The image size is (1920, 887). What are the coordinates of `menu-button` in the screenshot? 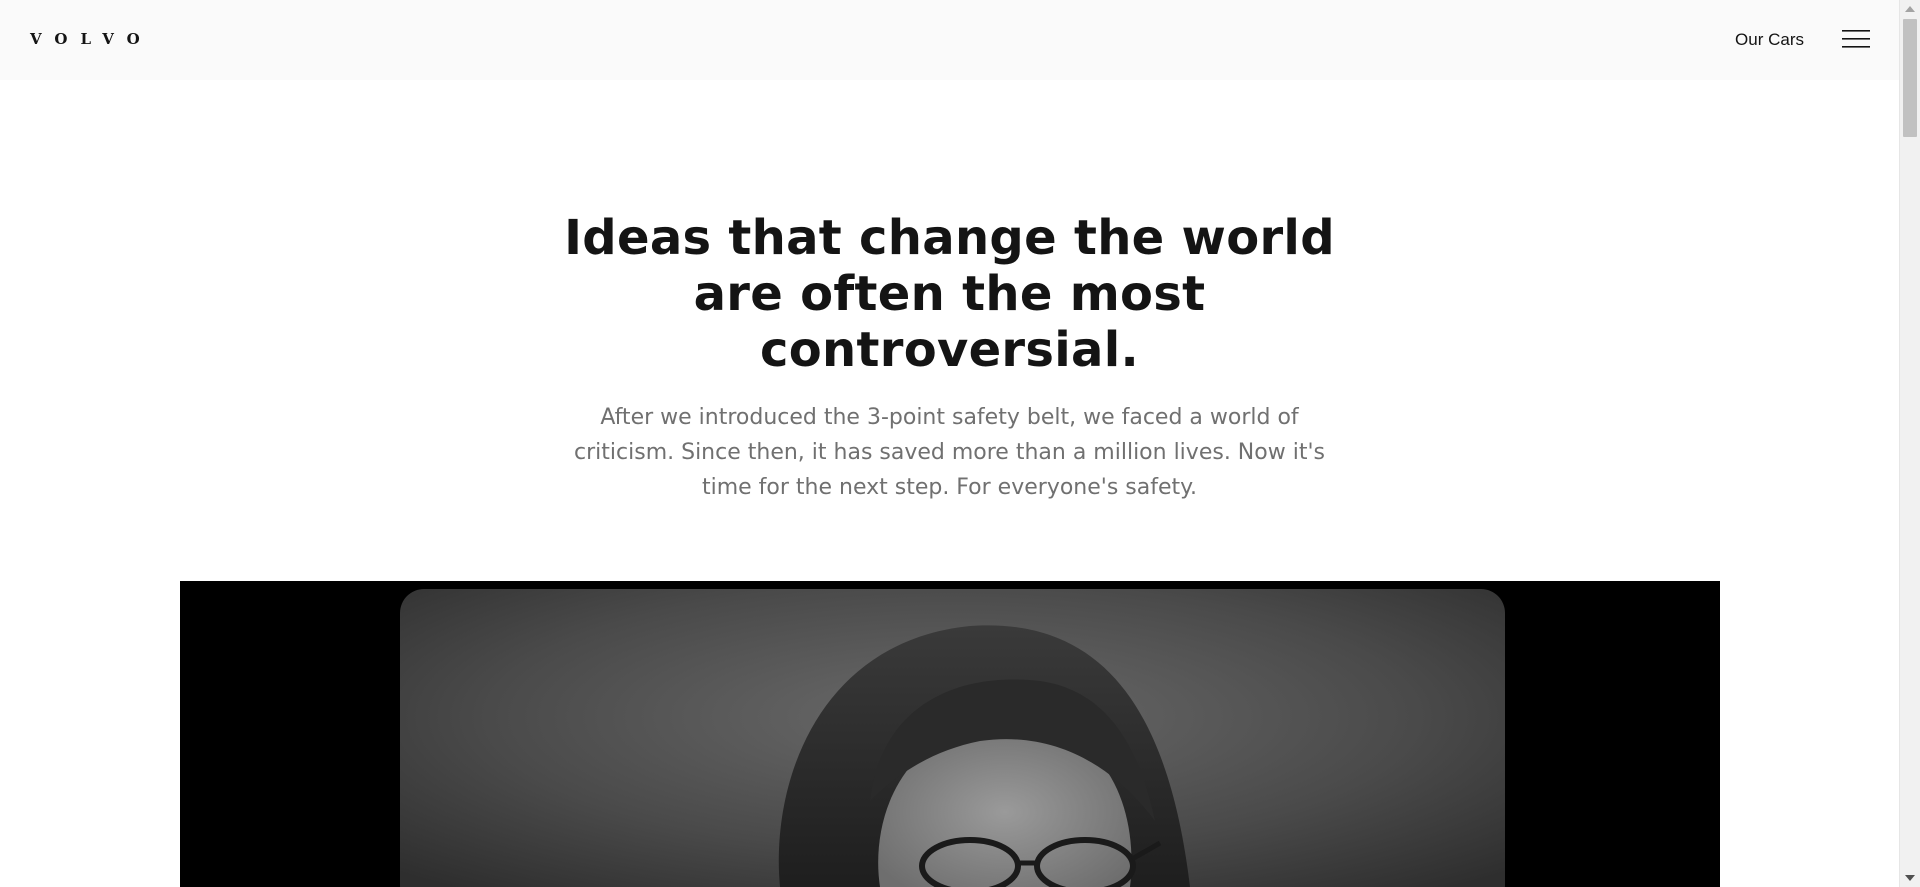 It's located at (1856, 39).